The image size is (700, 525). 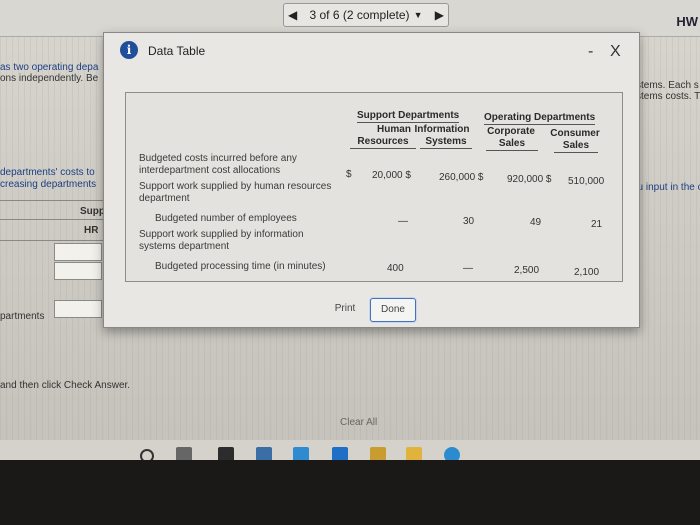 I want to click on question-navigator: ◀ 3 of 6 (2 complete) ▼ ▶, so click(x=366, y=15).